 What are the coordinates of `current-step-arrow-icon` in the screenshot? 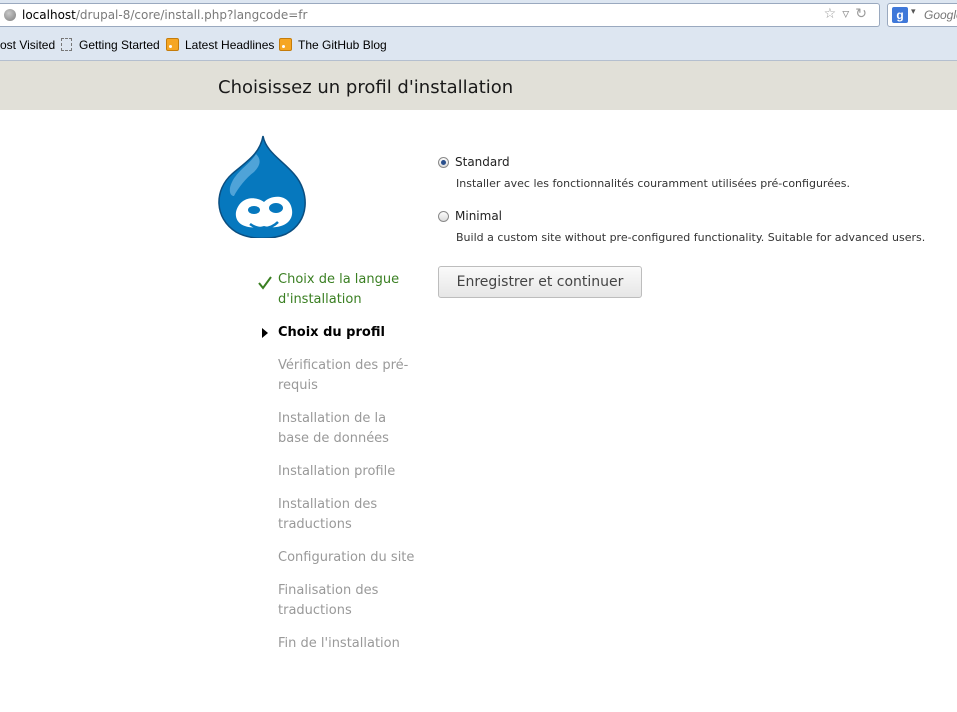 It's located at (265, 333).